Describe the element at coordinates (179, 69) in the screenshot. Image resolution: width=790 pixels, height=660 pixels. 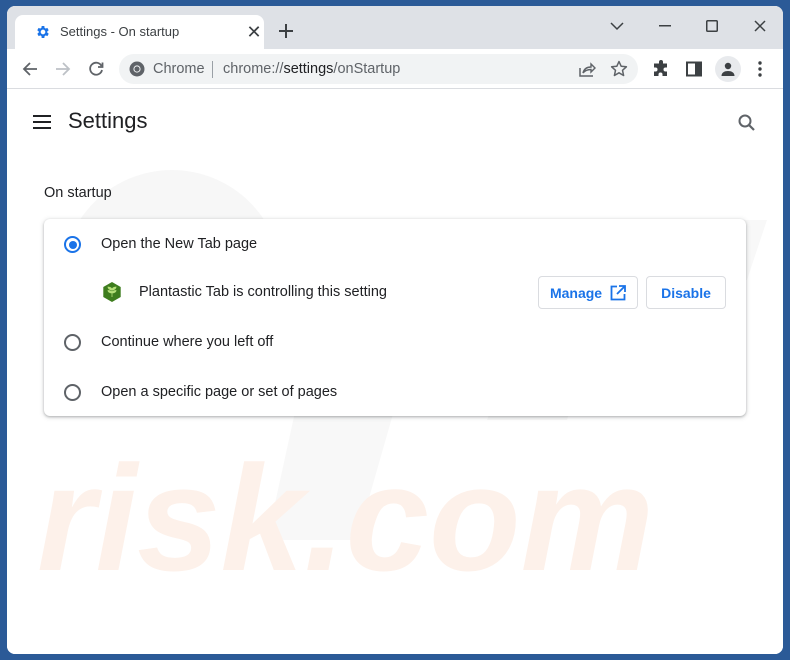
I see `site-chip: Chrome` at that location.